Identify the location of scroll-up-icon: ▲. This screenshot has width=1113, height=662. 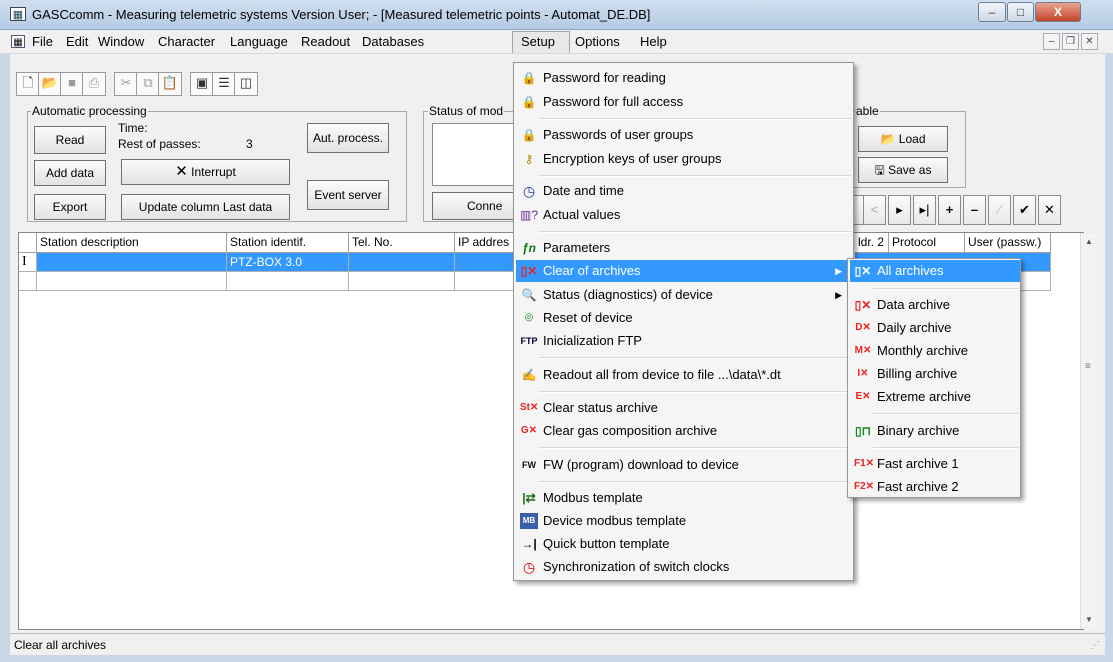
(1089, 241).